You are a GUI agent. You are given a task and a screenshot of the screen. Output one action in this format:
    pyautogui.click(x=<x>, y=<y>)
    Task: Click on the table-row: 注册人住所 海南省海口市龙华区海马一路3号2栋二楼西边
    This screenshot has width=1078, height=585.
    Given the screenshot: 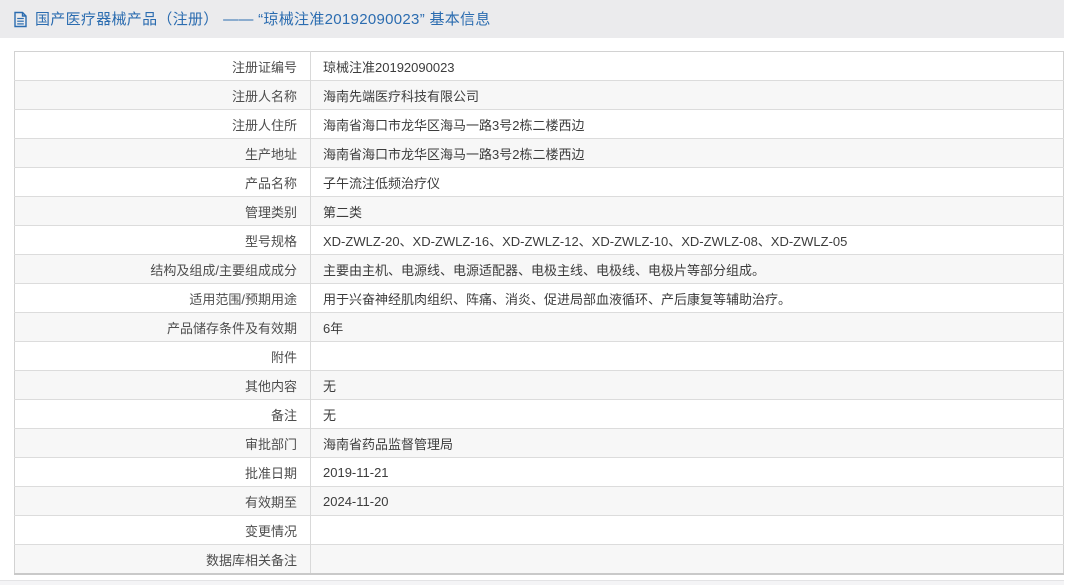 What is the action you would take?
    pyautogui.click(x=539, y=124)
    